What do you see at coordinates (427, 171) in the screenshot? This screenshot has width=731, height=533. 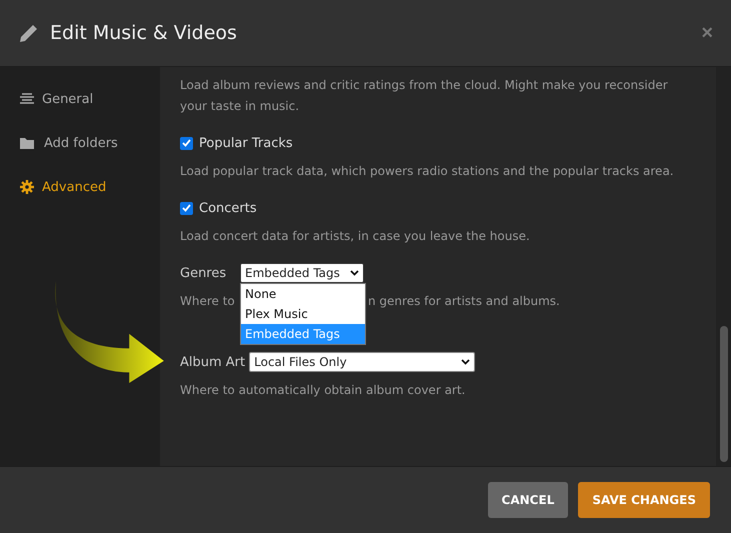 I see `hint-text: Load popular track data, which powers radio stations and the popular tracks area.` at bounding box center [427, 171].